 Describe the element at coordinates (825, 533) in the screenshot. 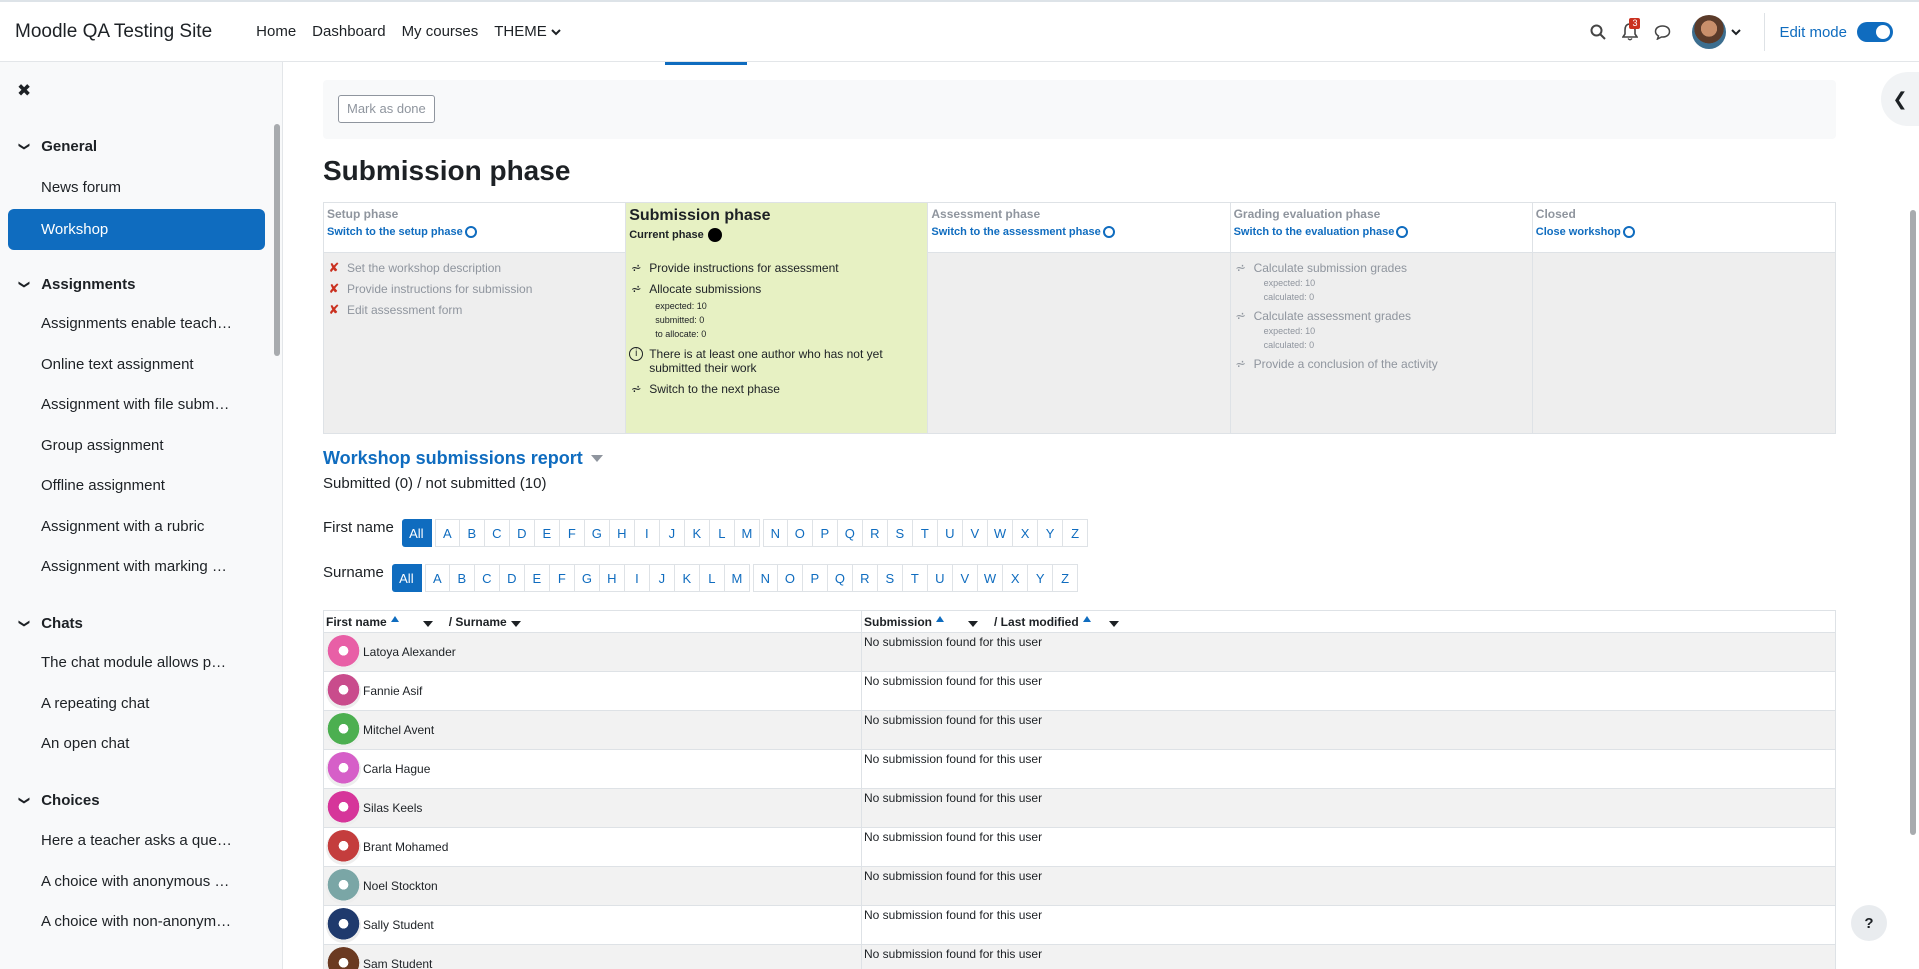

I see `firstname-letter-p: P` at that location.